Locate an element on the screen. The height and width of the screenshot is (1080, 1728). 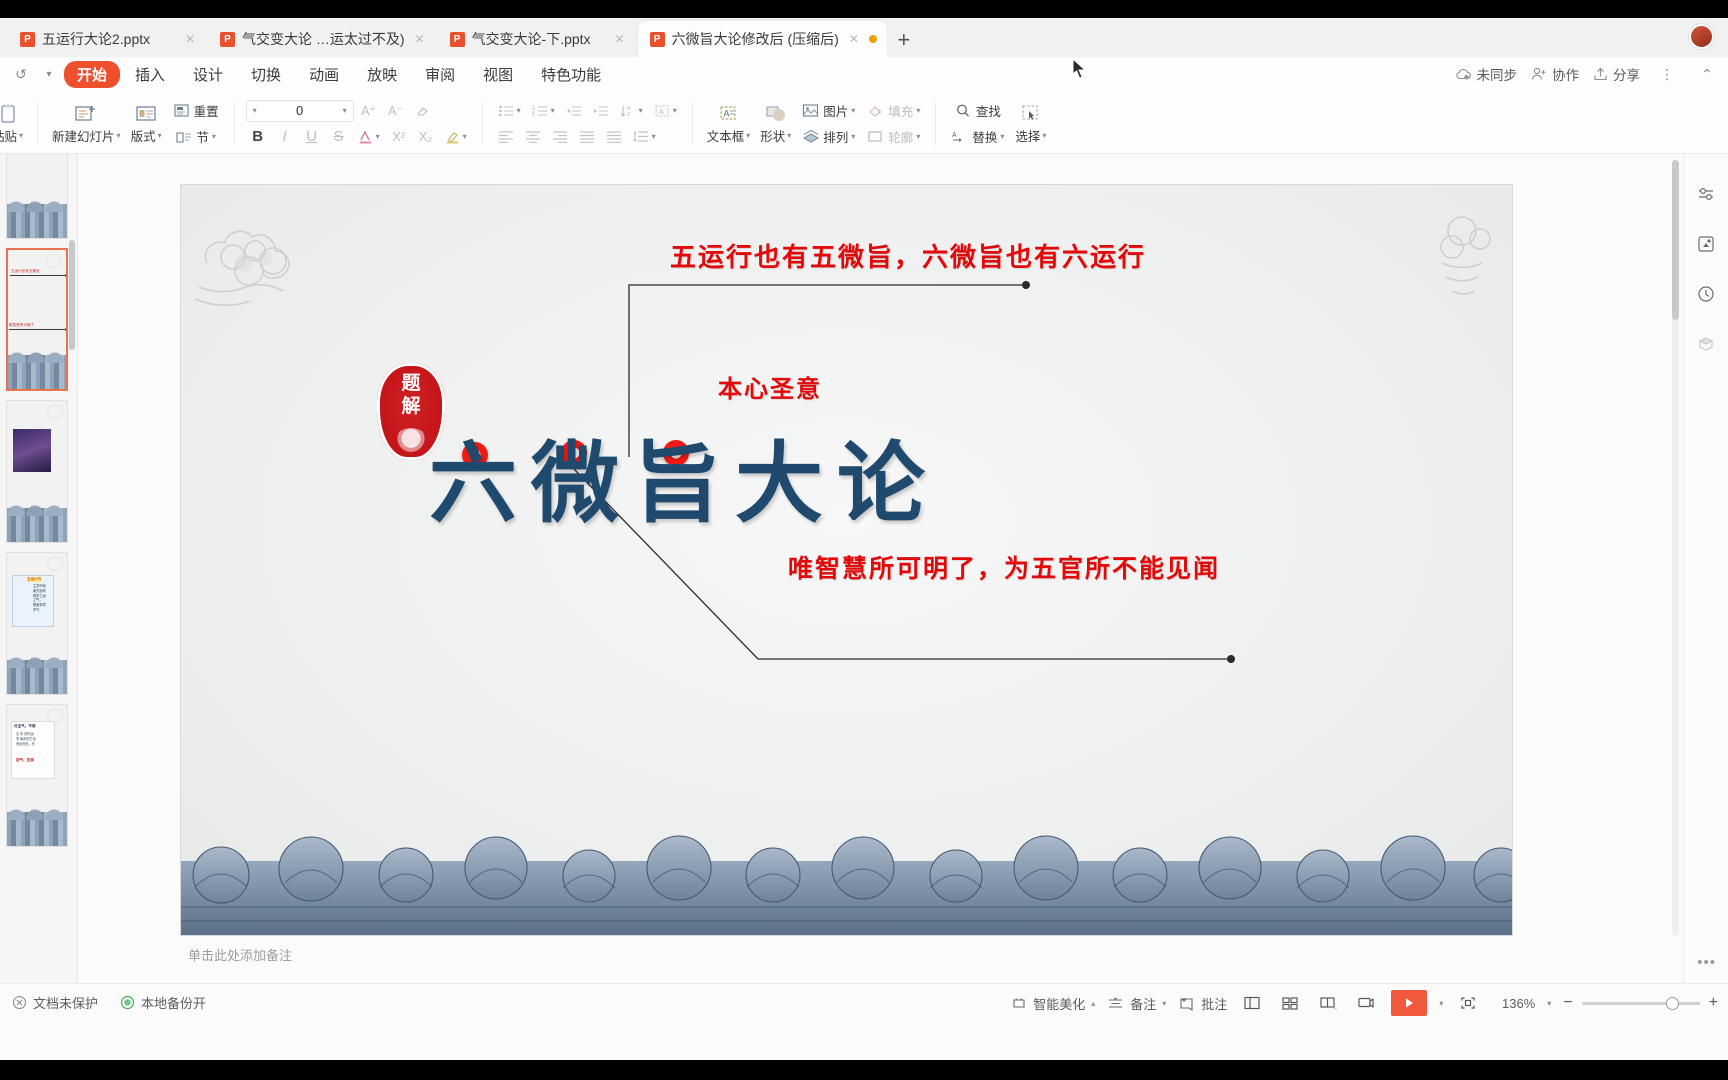
slide-thumbnail-2: 五运行也有五微旨 唯智慧所可明了 is located at coordinates (37, 319).